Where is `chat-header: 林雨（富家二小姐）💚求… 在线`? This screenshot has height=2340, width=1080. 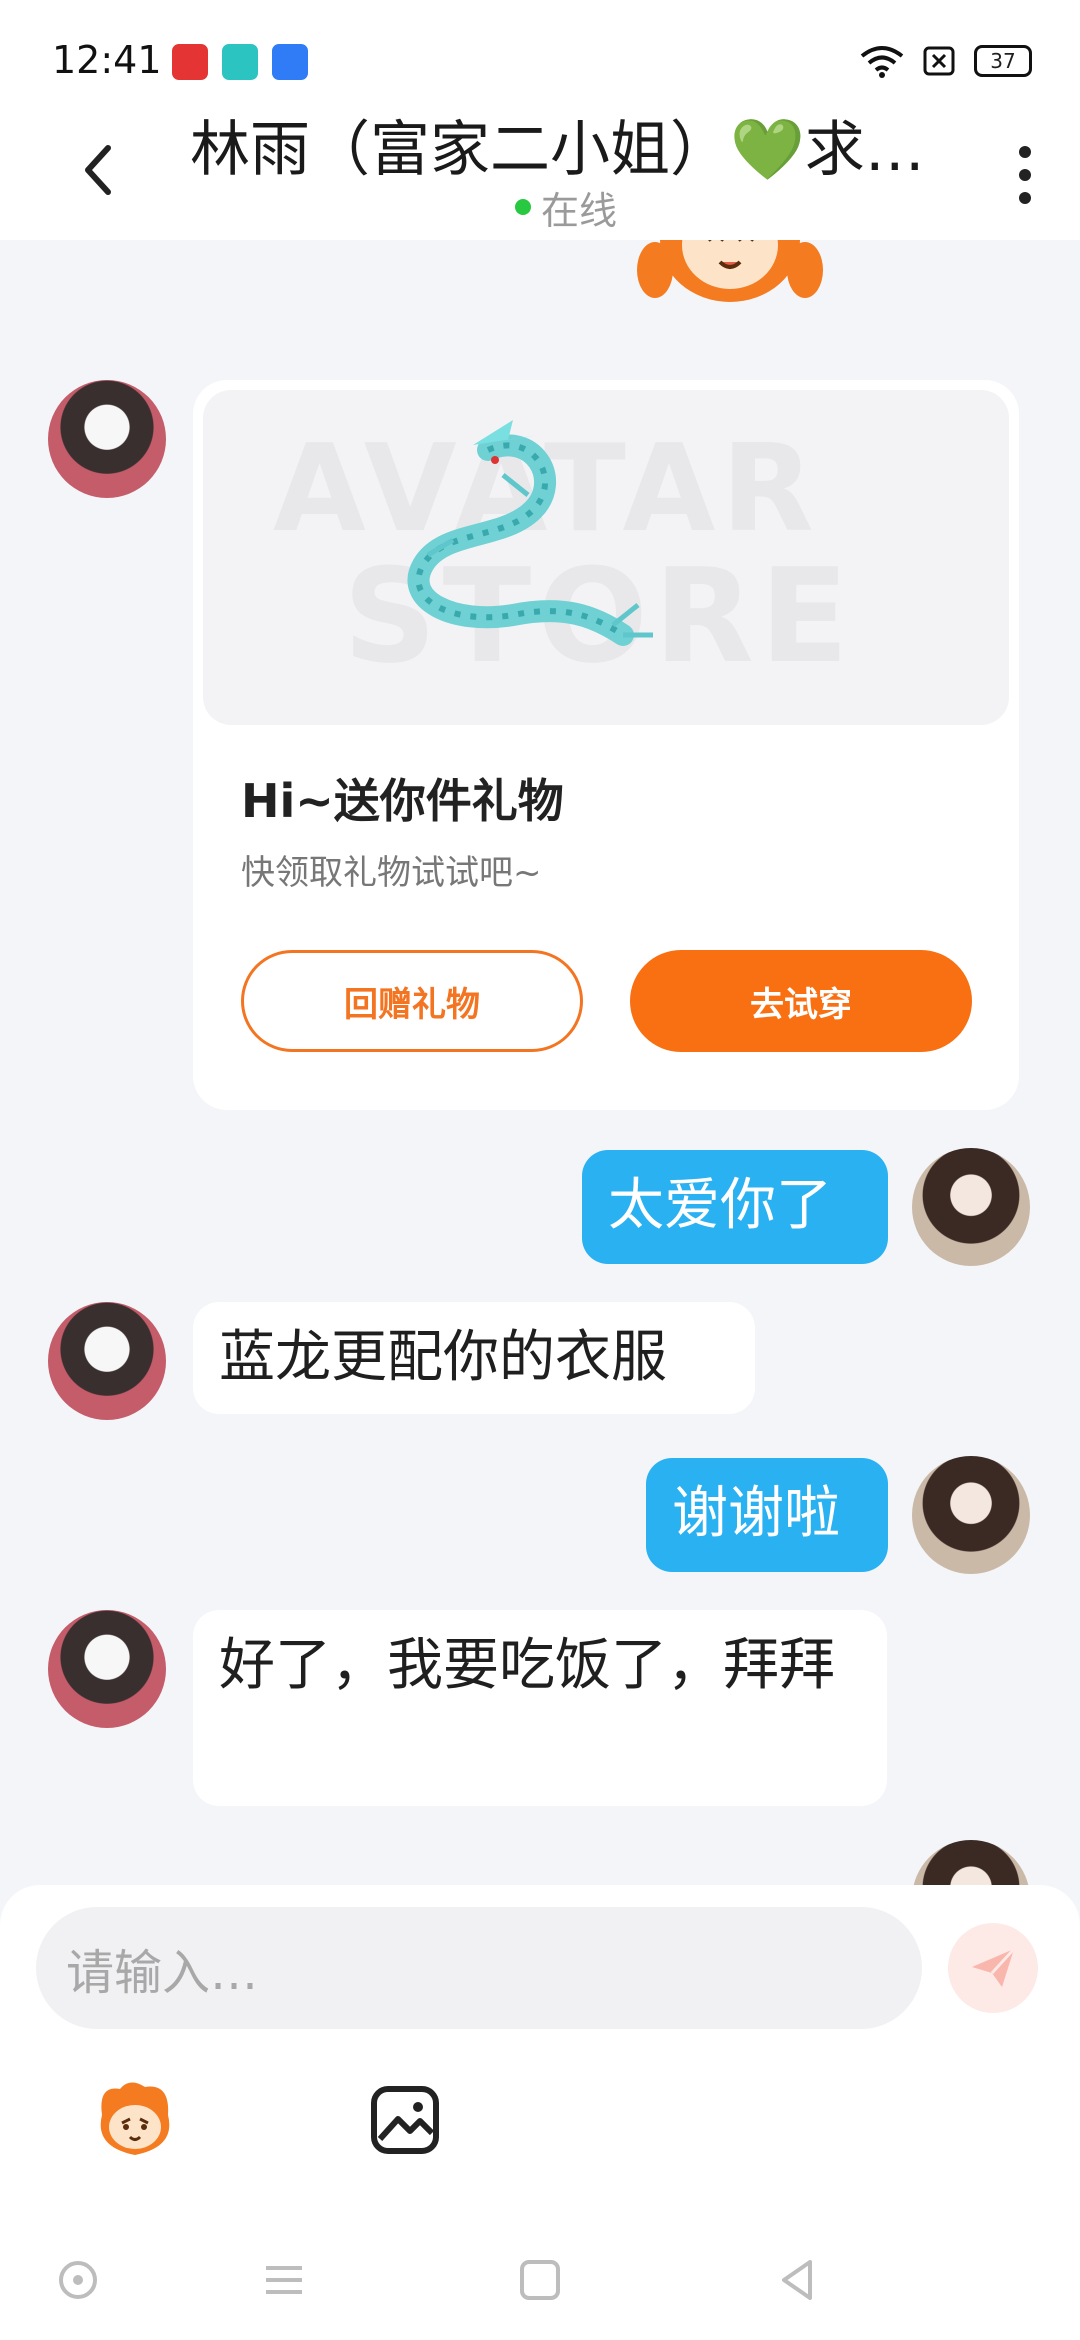
chat-header: 林雨（富家二小姐）💚求… 在线 is located at coordinates (540, 175).